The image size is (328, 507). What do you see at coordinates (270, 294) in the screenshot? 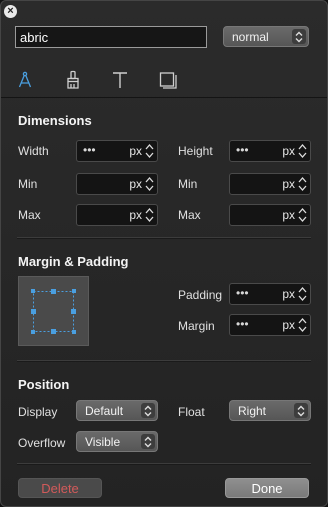
I see `padding-field: ••• px` at bounding box center [270, 294].